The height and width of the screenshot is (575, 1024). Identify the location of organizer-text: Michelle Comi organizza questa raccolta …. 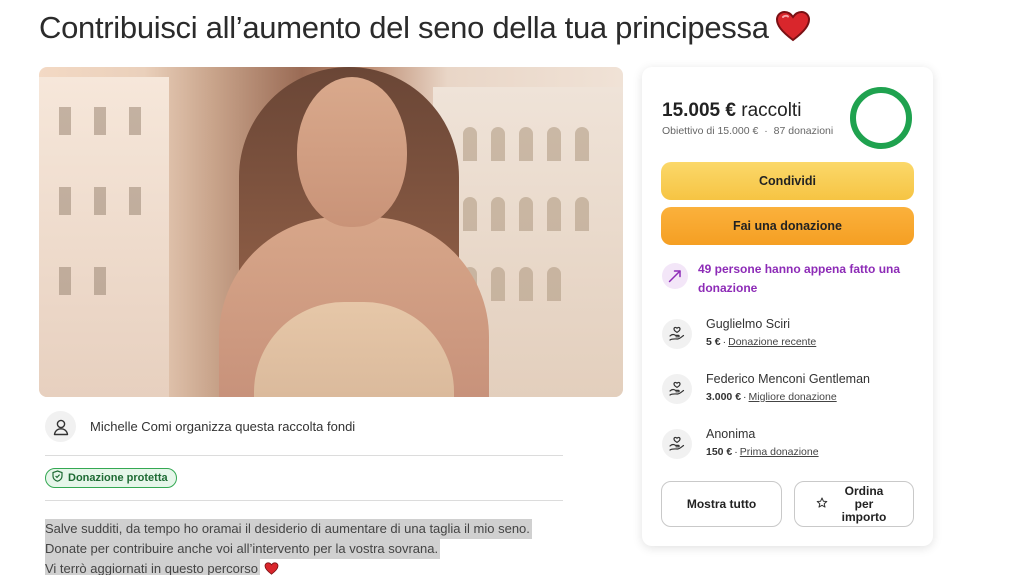
(223, 426).